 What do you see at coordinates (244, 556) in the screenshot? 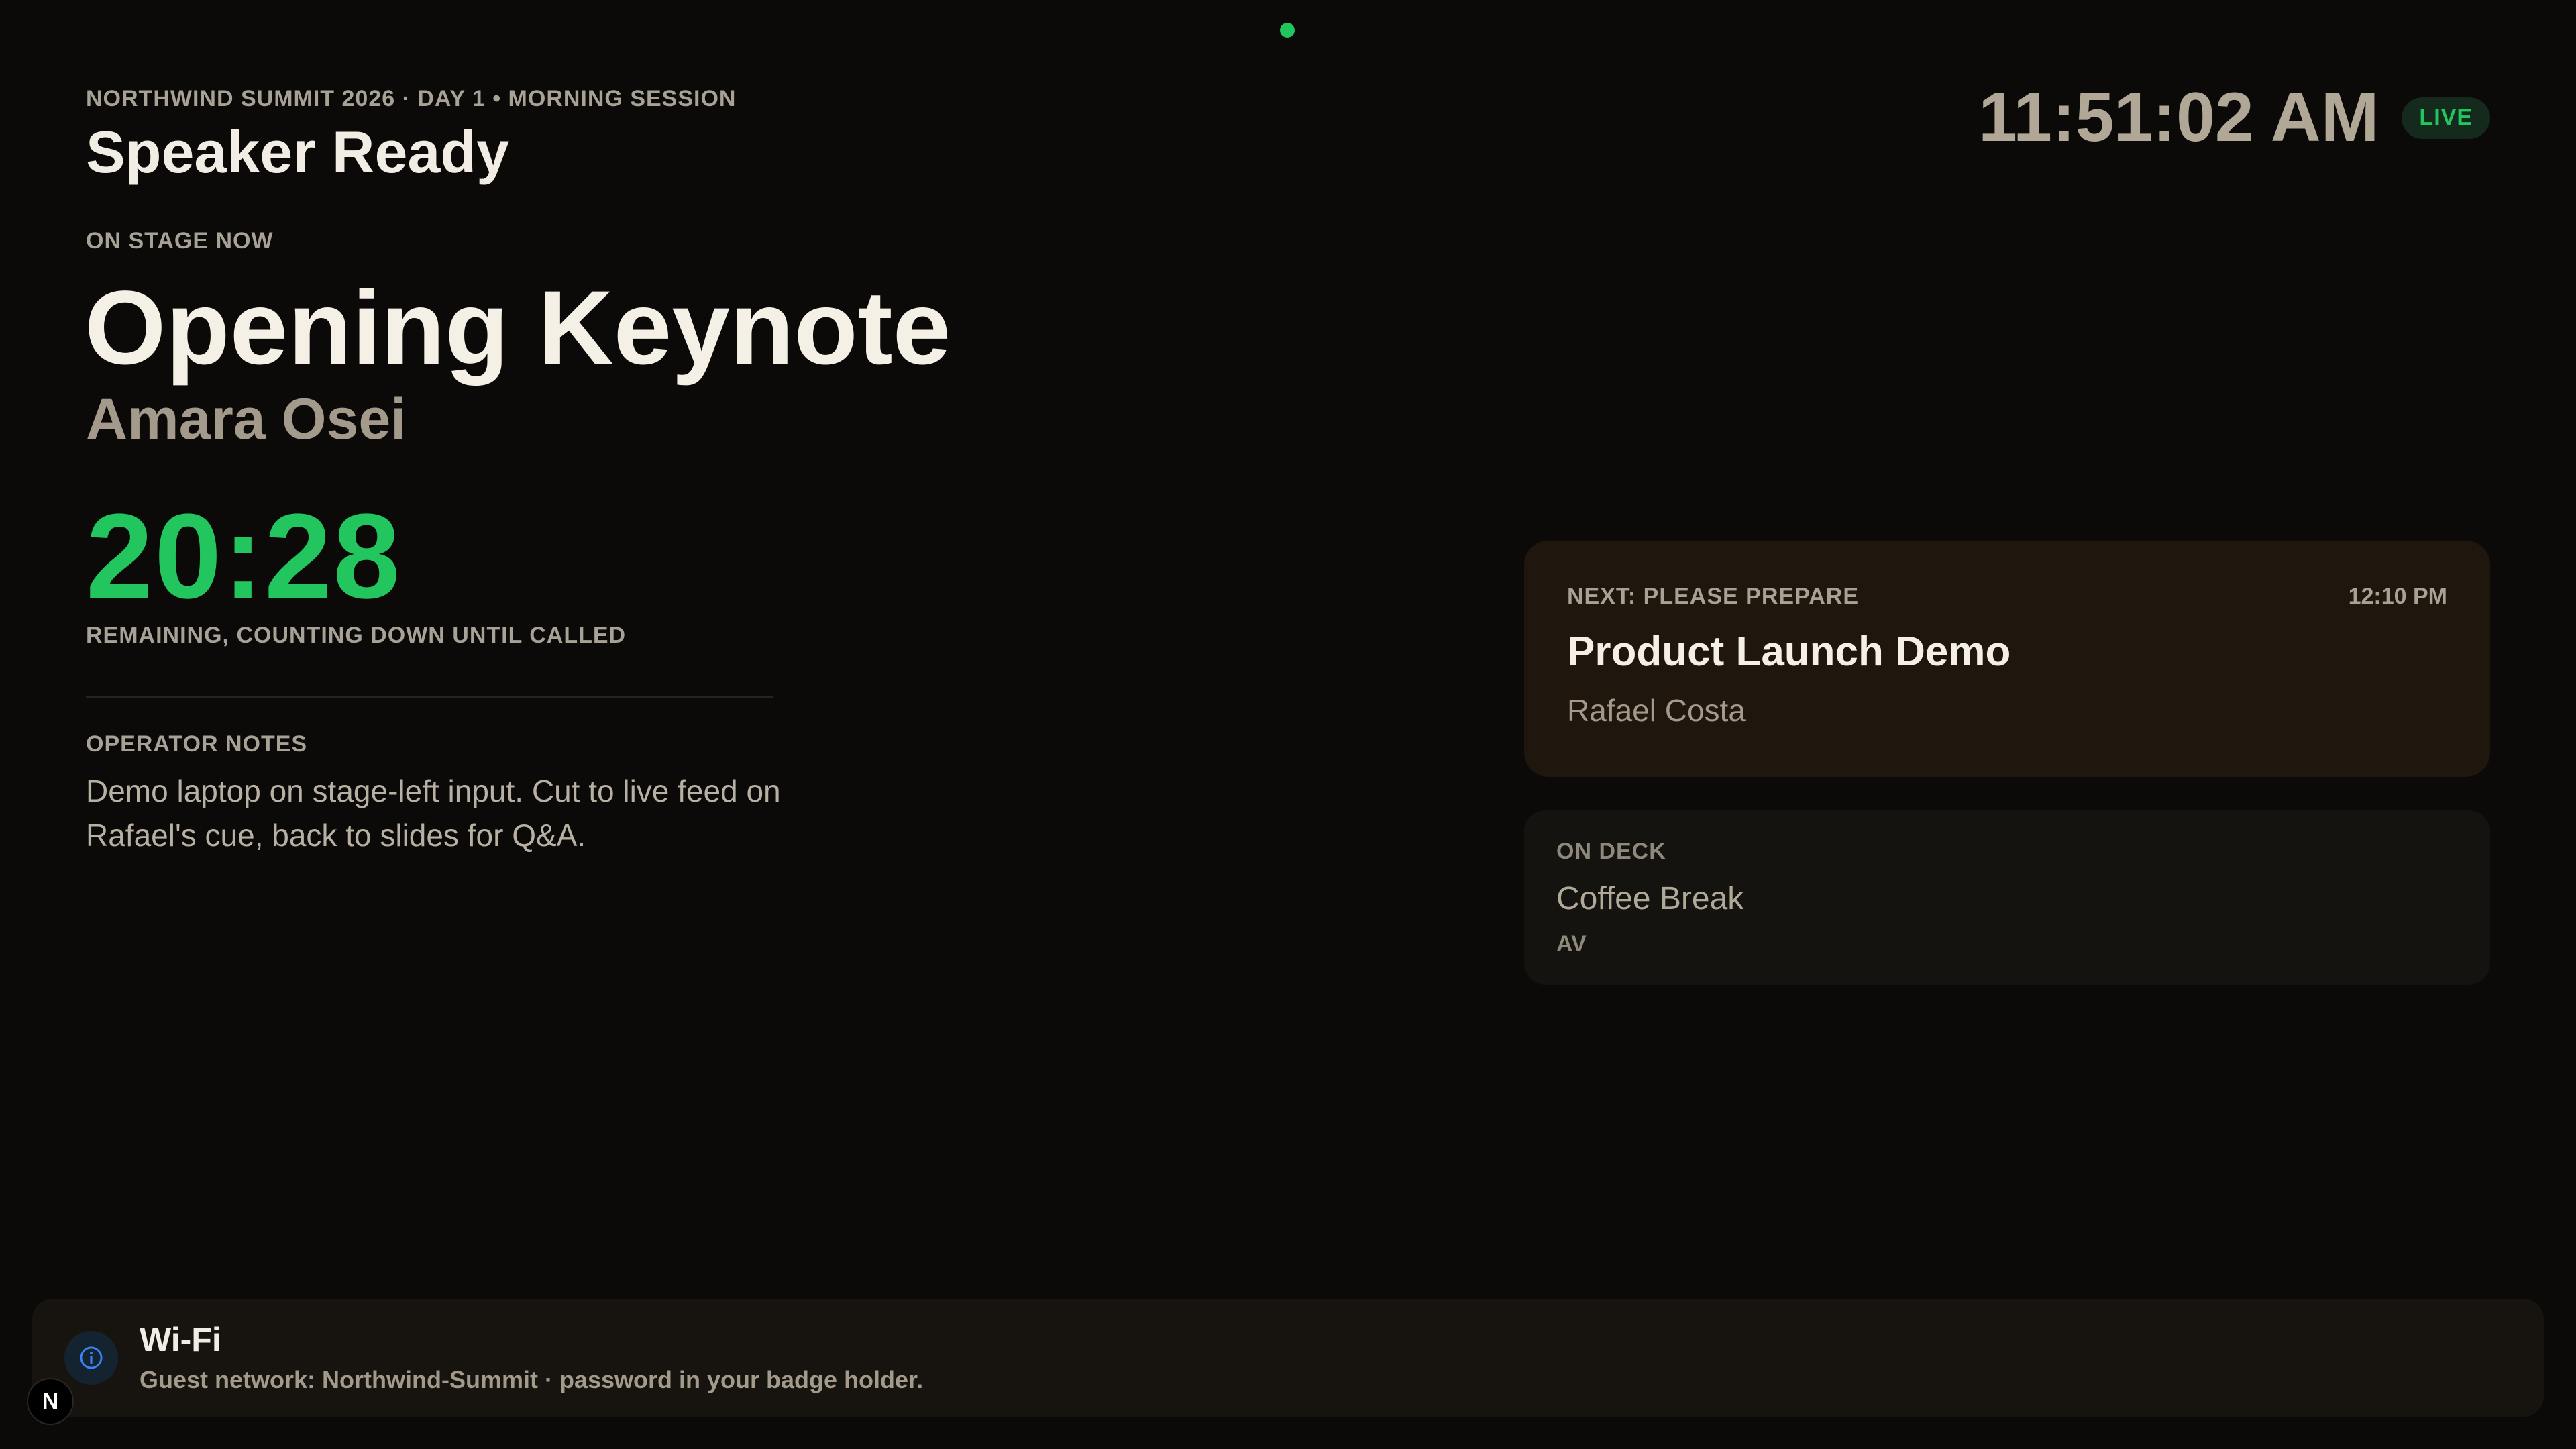
I see `countdown-timer: 20:28` at bounding box center [244, 556].